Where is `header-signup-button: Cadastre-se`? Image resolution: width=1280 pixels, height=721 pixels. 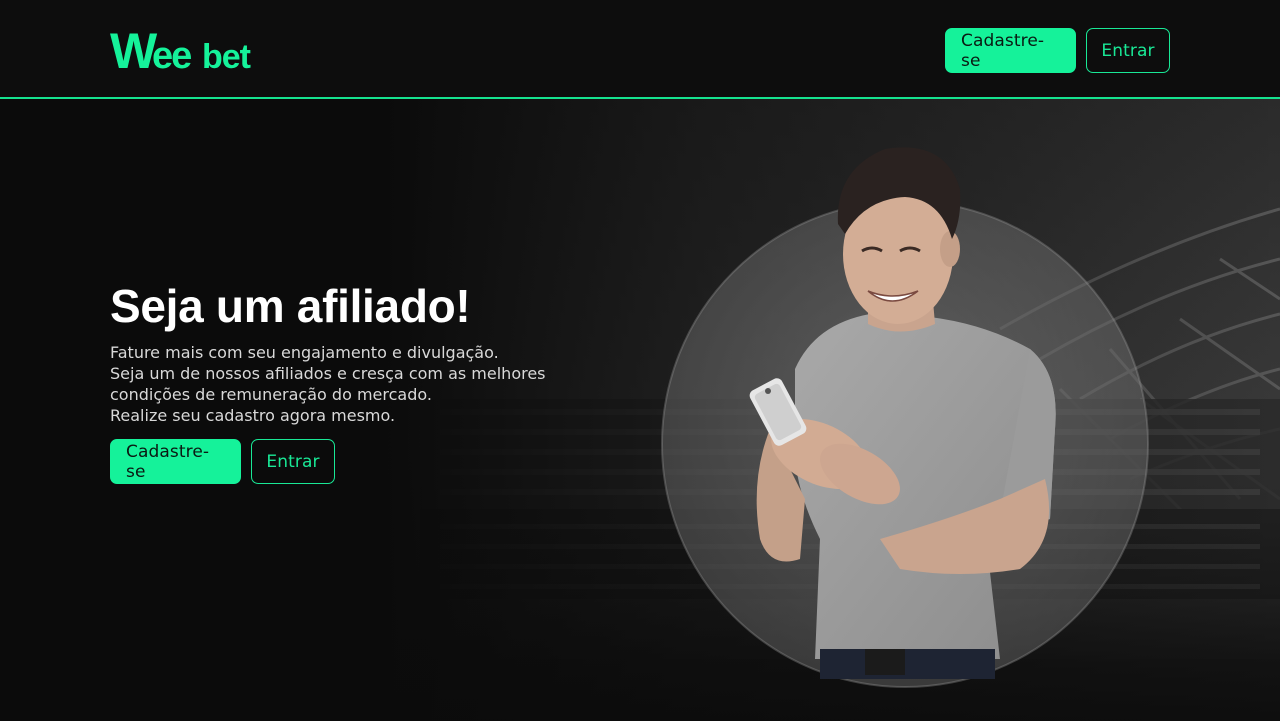
header-signup-button: Cadastre-se is located at coordinates (1010, 50).